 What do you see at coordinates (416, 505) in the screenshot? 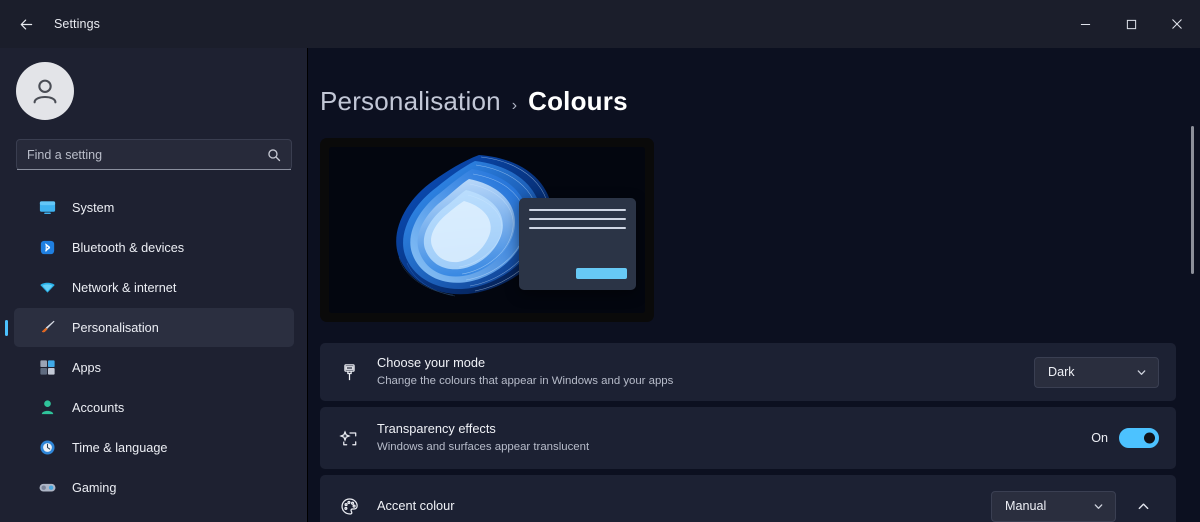
I see `setting-title: Accent colour` at bounding box center [416, 505].